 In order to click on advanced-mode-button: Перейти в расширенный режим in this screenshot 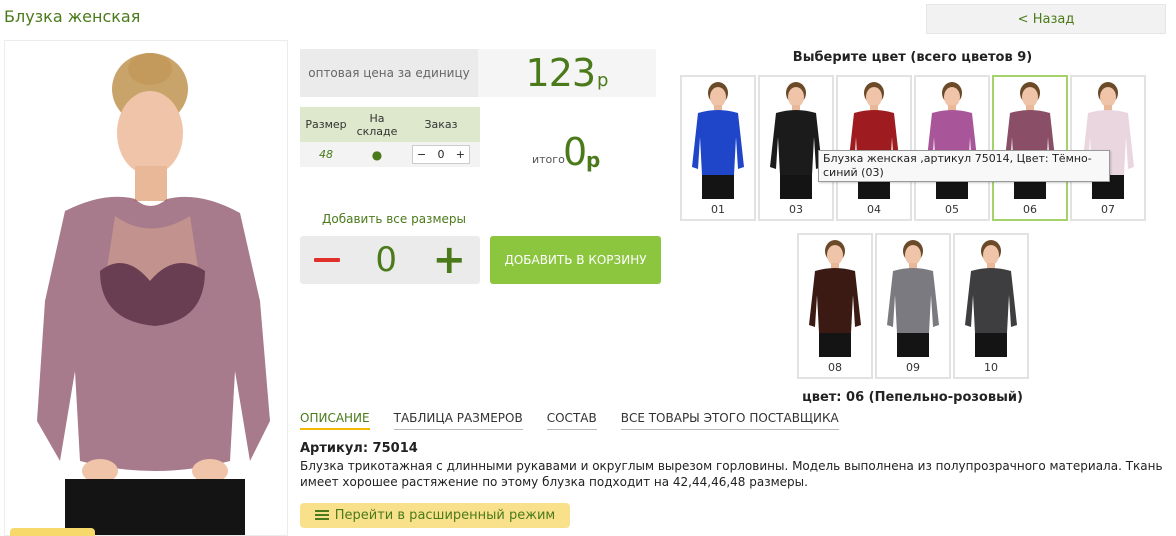, I will do `click(435, 515)`.